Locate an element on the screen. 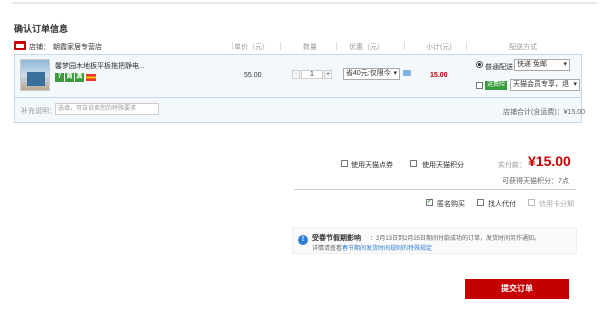 The width and height of the screenshot is (610, 328). notice-rule-link: 春节期间发货时间规则的特殊规定 is located at coordinates (387, 249).